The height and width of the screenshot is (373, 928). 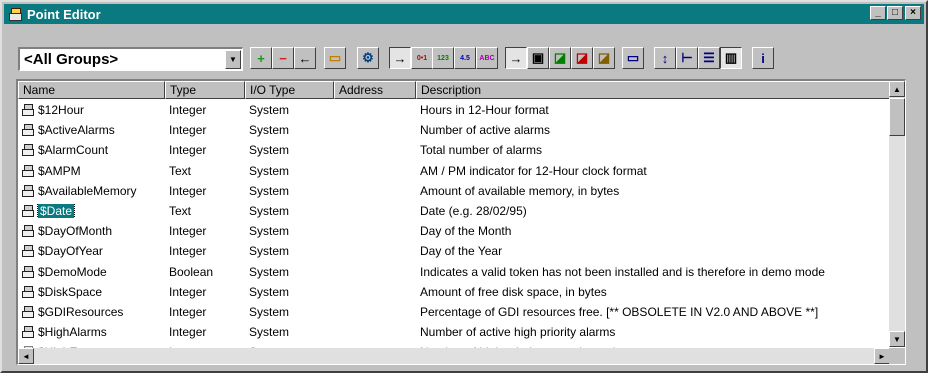 I want to click on arrow-right-icon: →, so click(x=516, y=58).